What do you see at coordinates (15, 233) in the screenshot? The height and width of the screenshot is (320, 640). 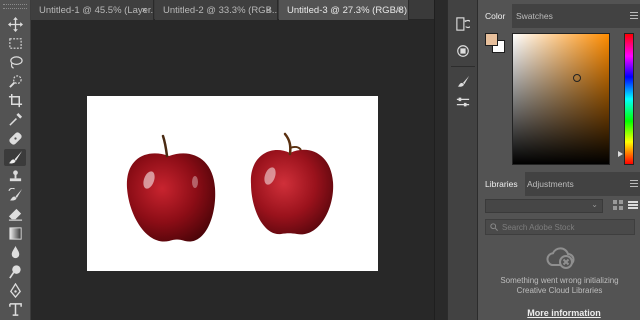 I see `gradient-tool-icon` at bounding box center [15, 233].